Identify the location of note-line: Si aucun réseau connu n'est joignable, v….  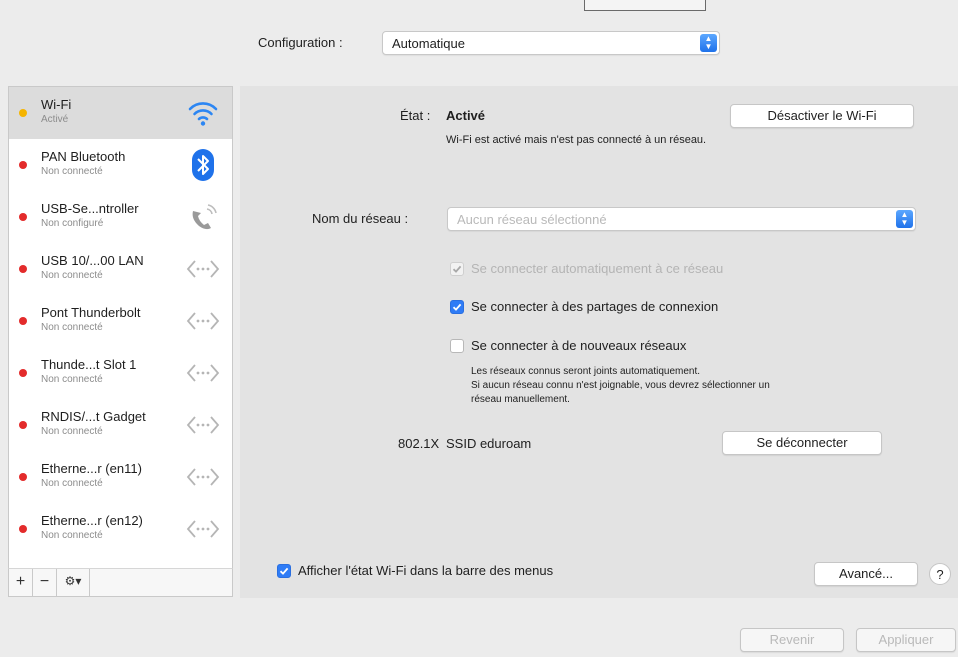
(620, 385).